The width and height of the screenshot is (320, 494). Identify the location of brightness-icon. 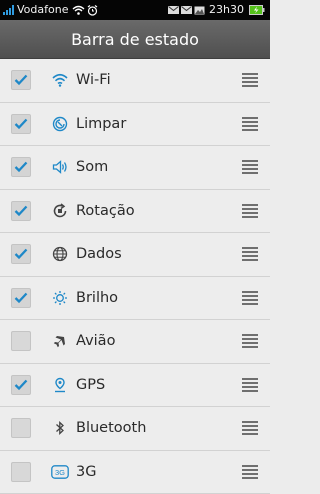
(60, 298).